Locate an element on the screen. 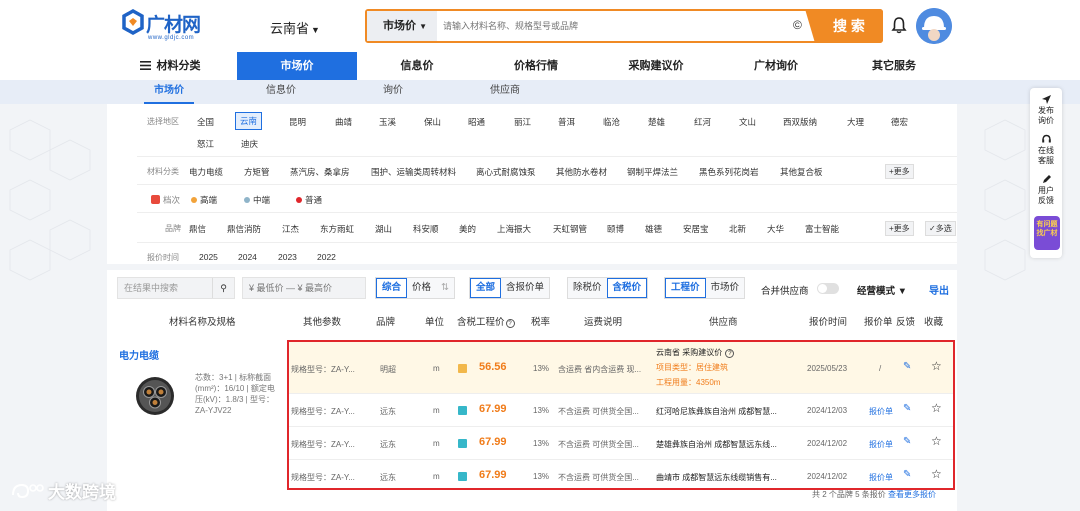 The image size is (1080, 511). time-option: 2023 is located at coordinates (287, 257).